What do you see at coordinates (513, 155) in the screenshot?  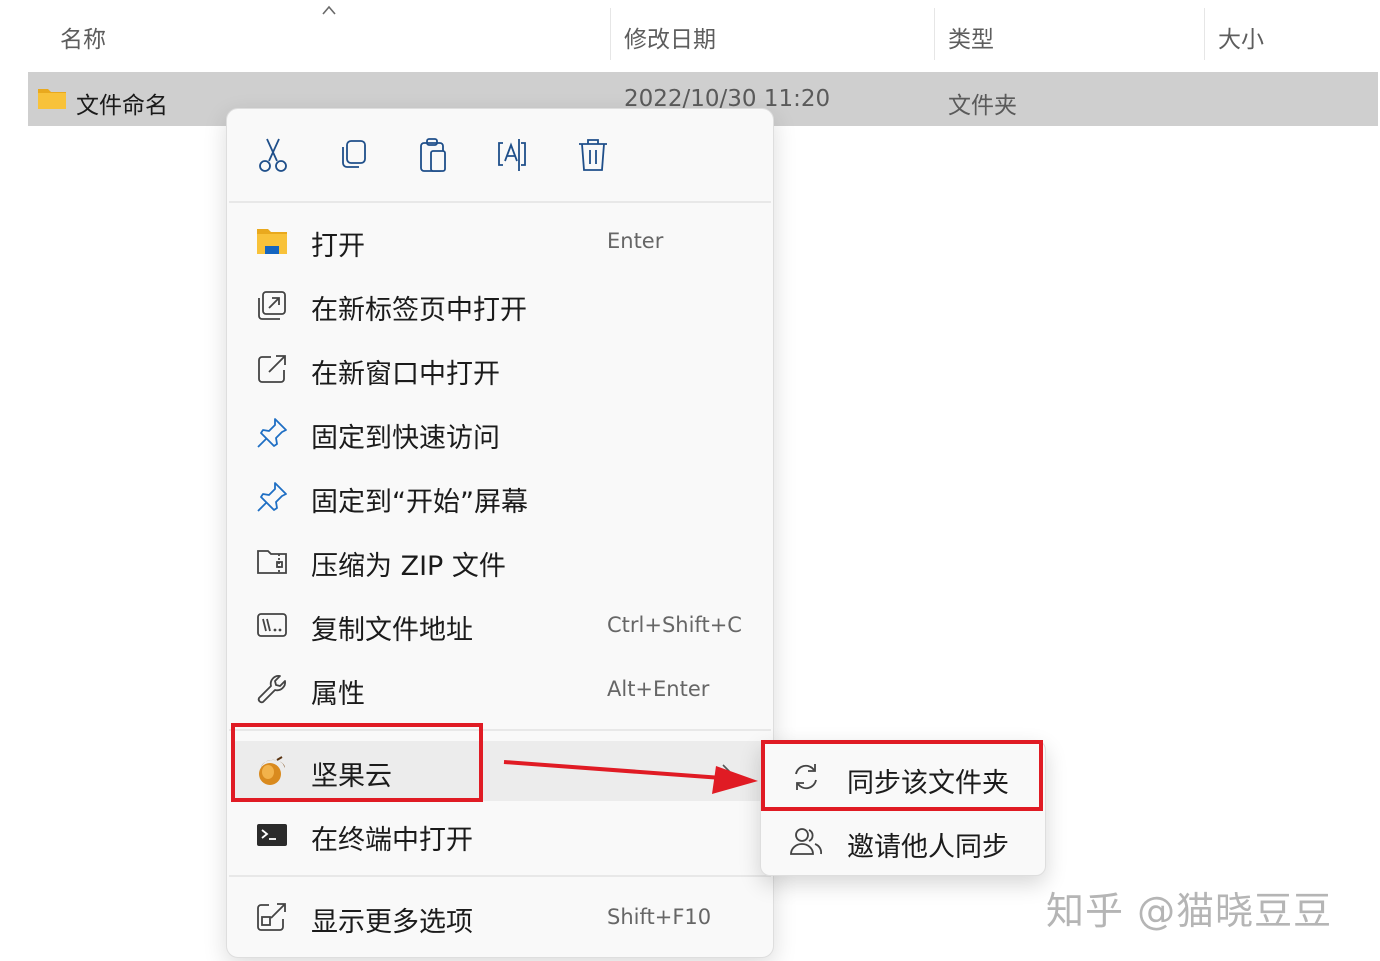 I see `rename-icon` at bounding box center [513, 155].